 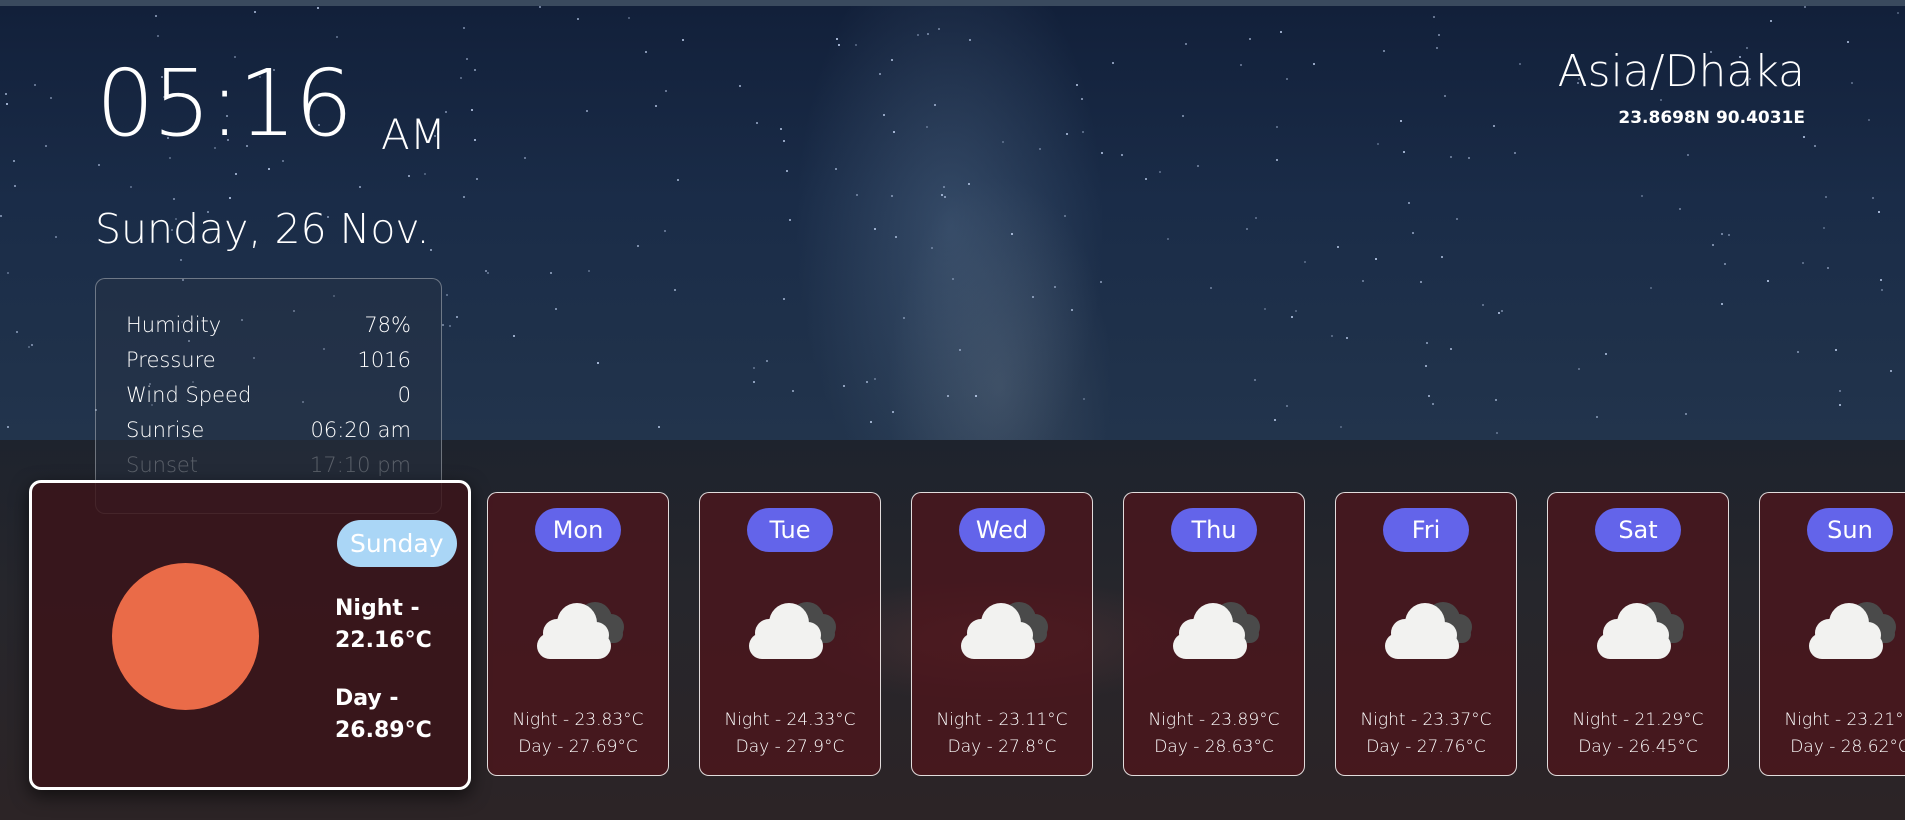 I want to click on forecast-card-tue: Tue Night - 24.33°C Day - 27.9°C, so click(x=790, y=634).